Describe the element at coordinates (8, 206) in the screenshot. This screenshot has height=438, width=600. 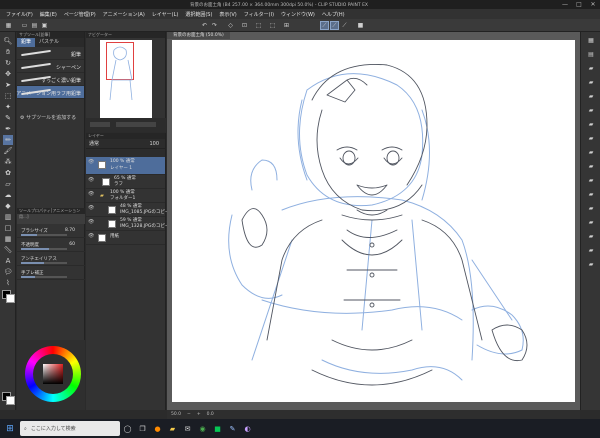
I see `fill-icon: ◆` at that location.